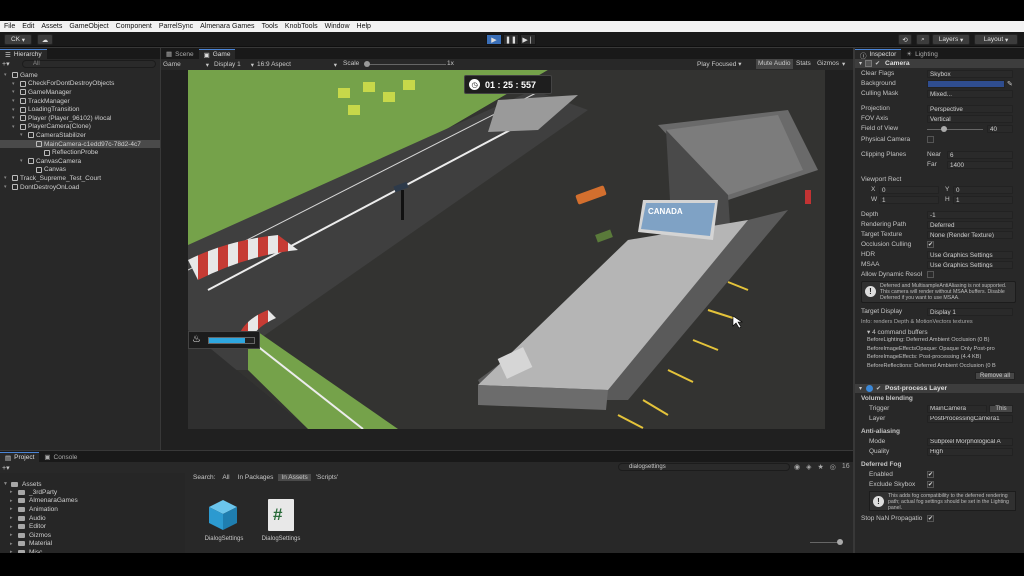  I want to click on camera-component-header: ▾ ✔ Camera, so click(939, 63).